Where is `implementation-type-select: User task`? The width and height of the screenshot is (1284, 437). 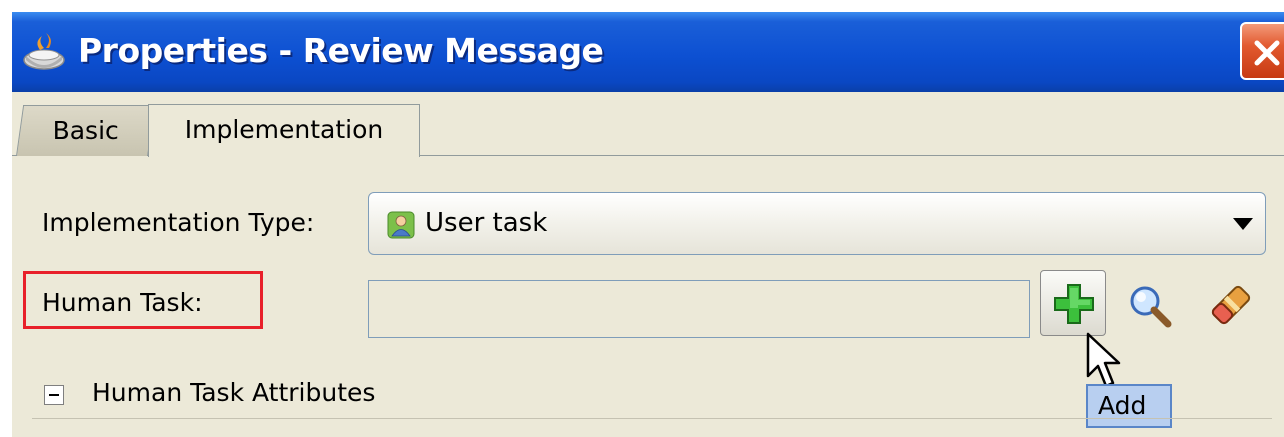 implementation-type-select: User task is located at coordinates (817, 223).